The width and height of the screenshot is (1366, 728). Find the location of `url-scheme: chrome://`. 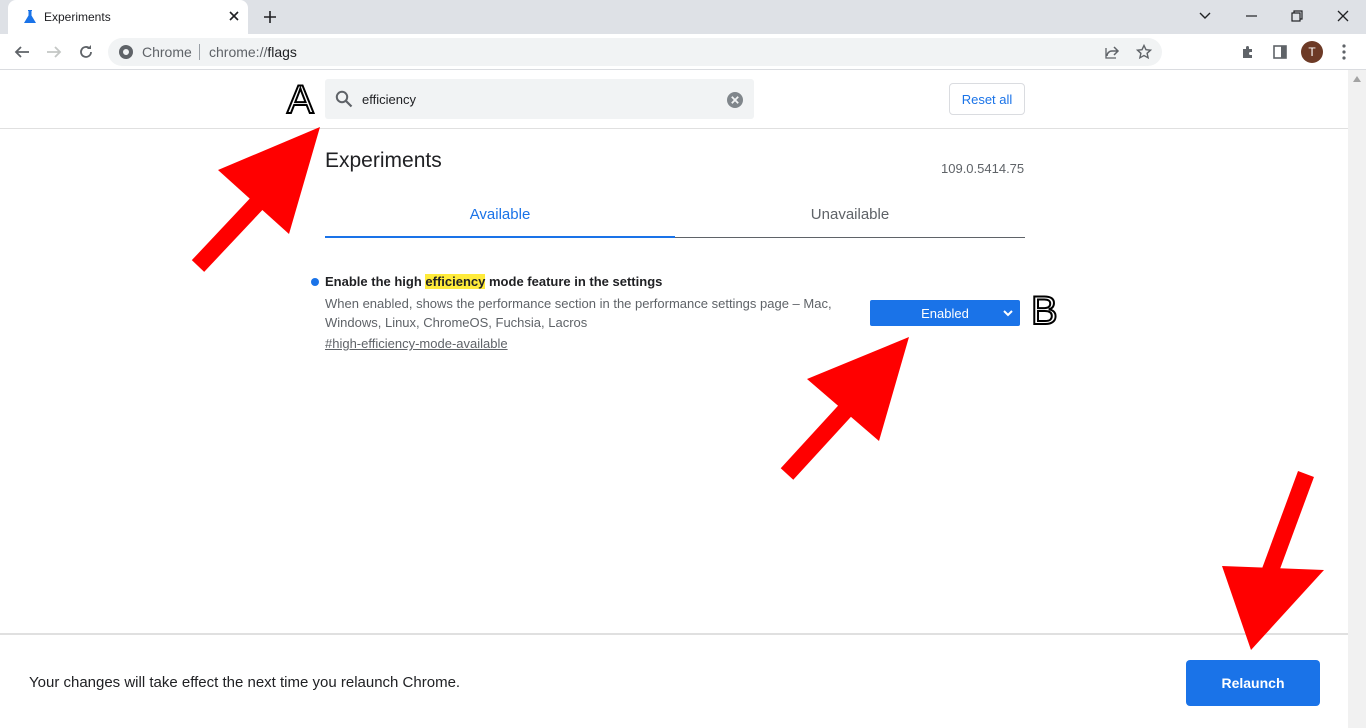

url-scheme: chrome:// is located at coordinates (238, 52).